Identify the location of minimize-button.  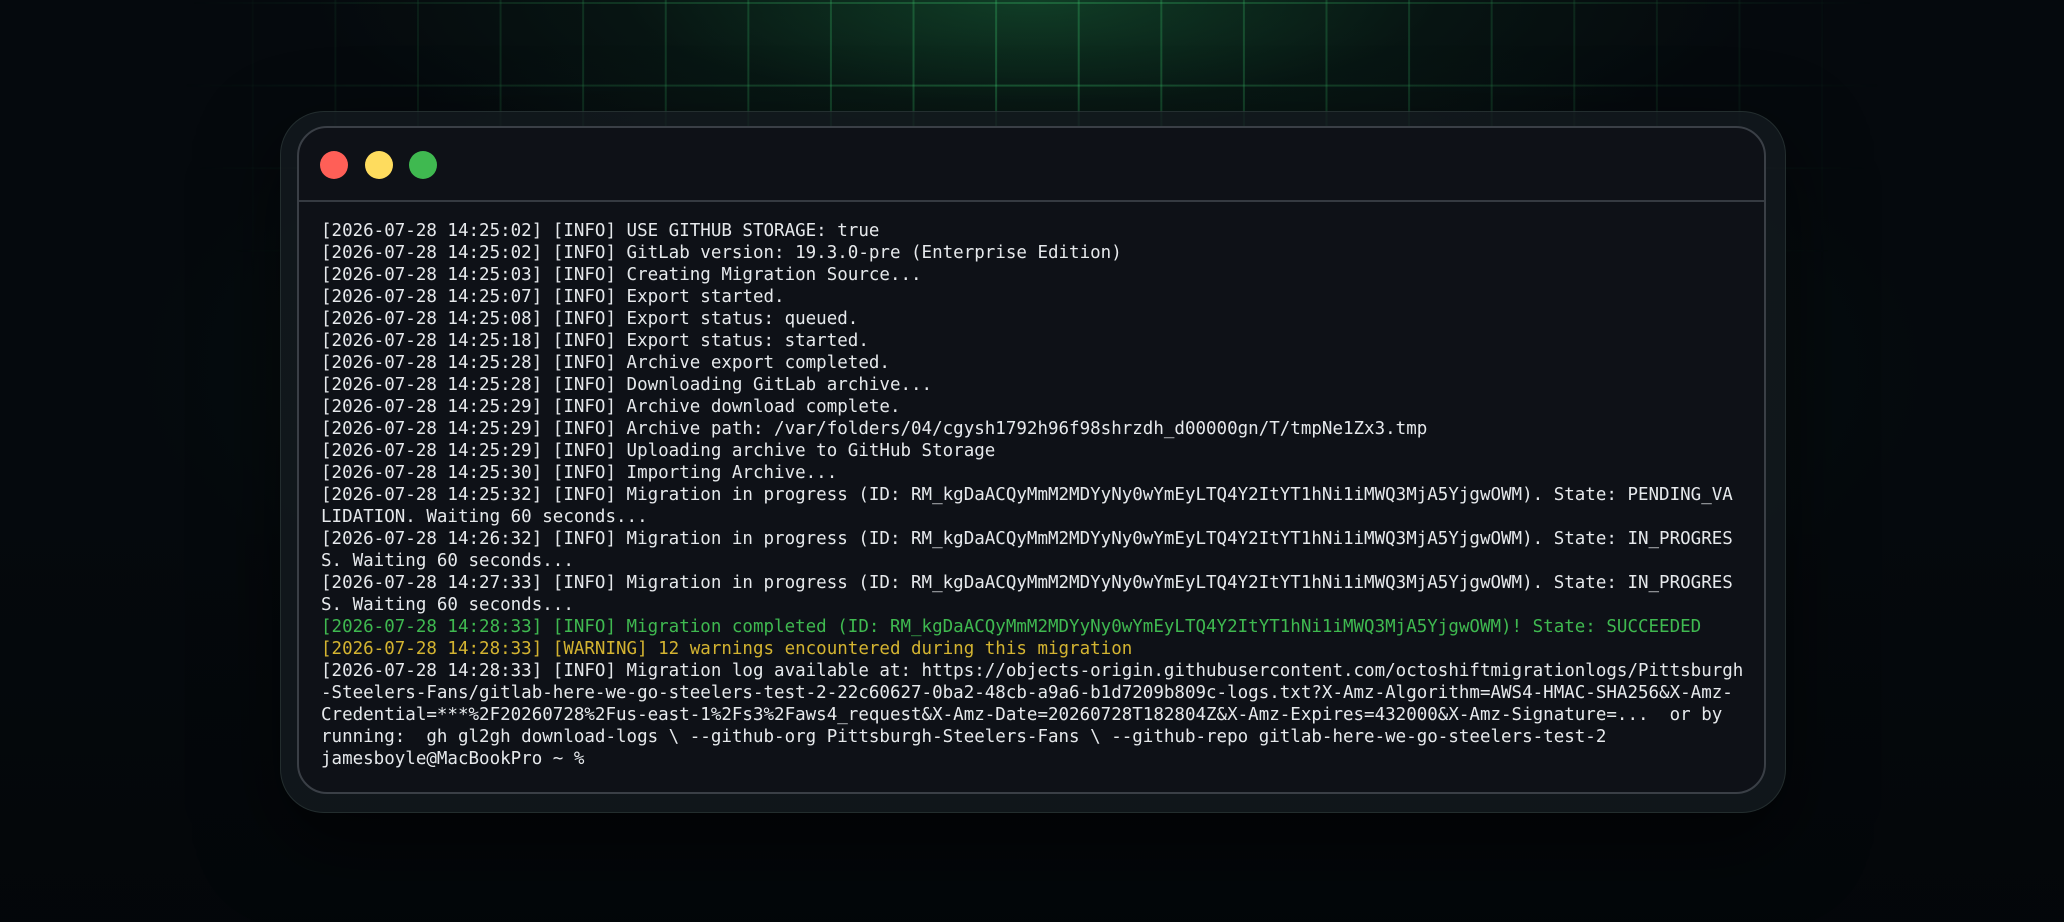
(379, 165).